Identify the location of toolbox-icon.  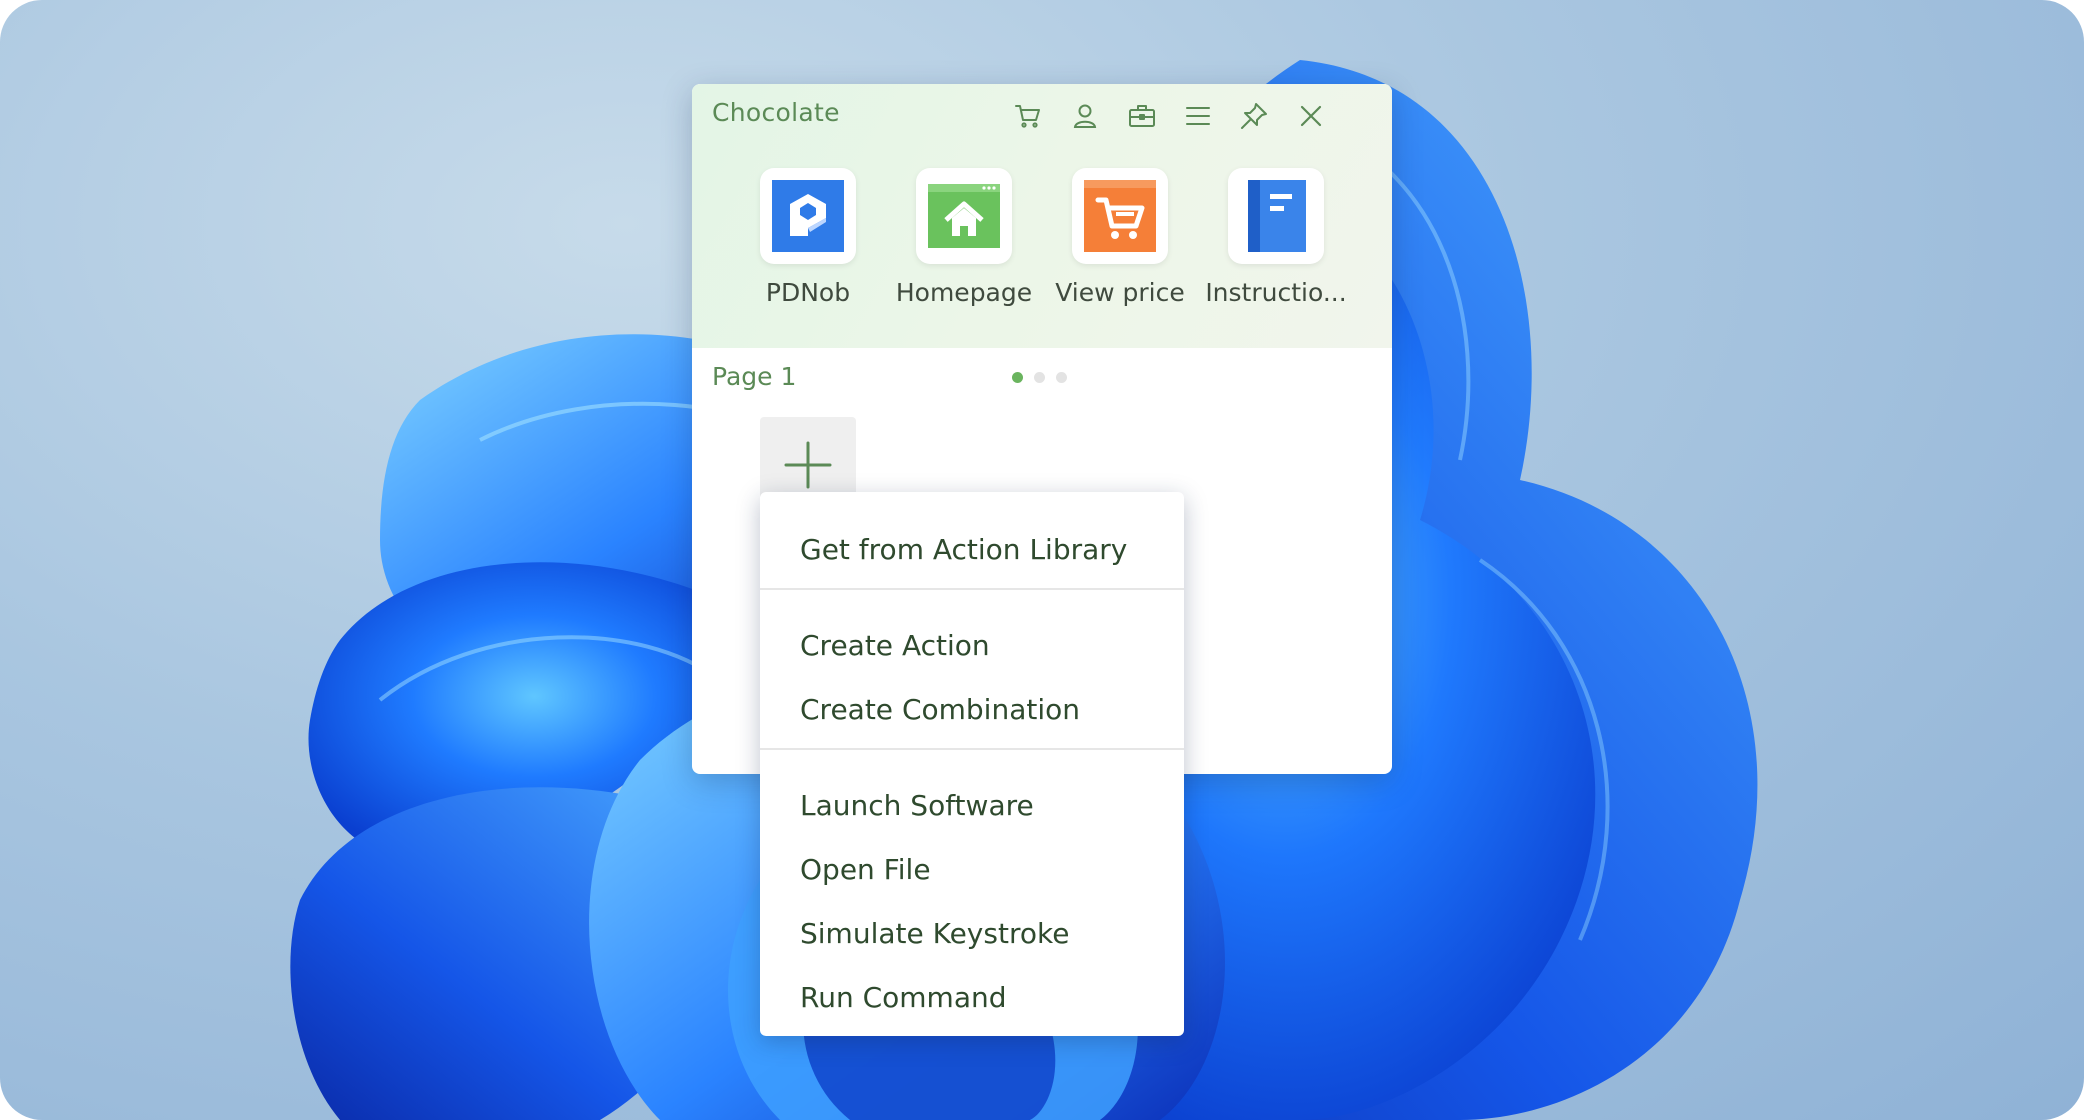
(1142, 116).